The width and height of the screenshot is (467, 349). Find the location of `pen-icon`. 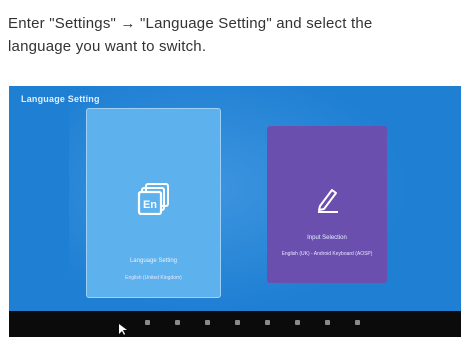

pen-icon is located at coordinates (327, 201).